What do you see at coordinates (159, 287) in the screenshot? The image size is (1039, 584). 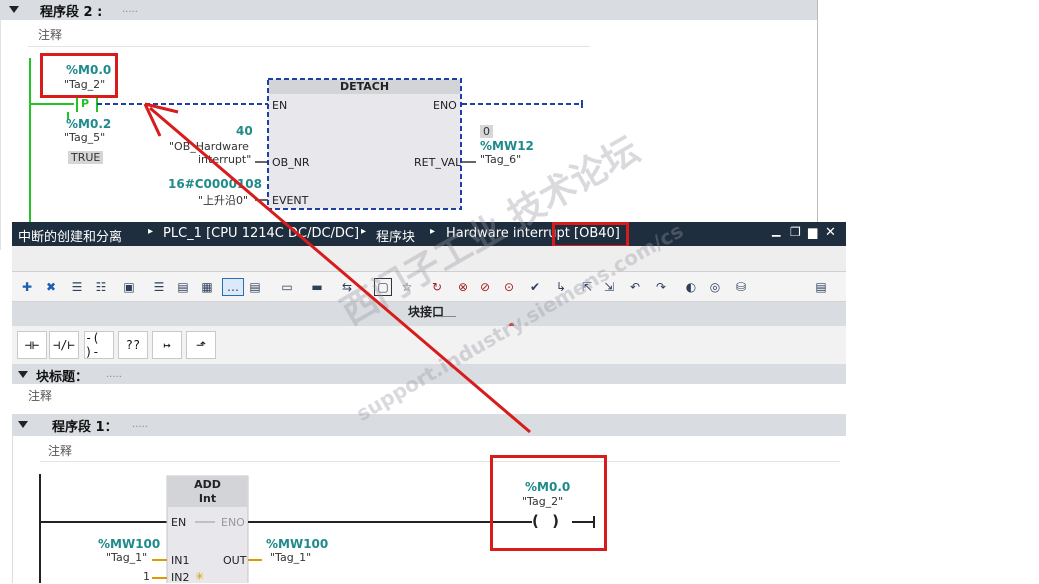 I see `absolute-icon: ☰` at bounding box center [159, 287].